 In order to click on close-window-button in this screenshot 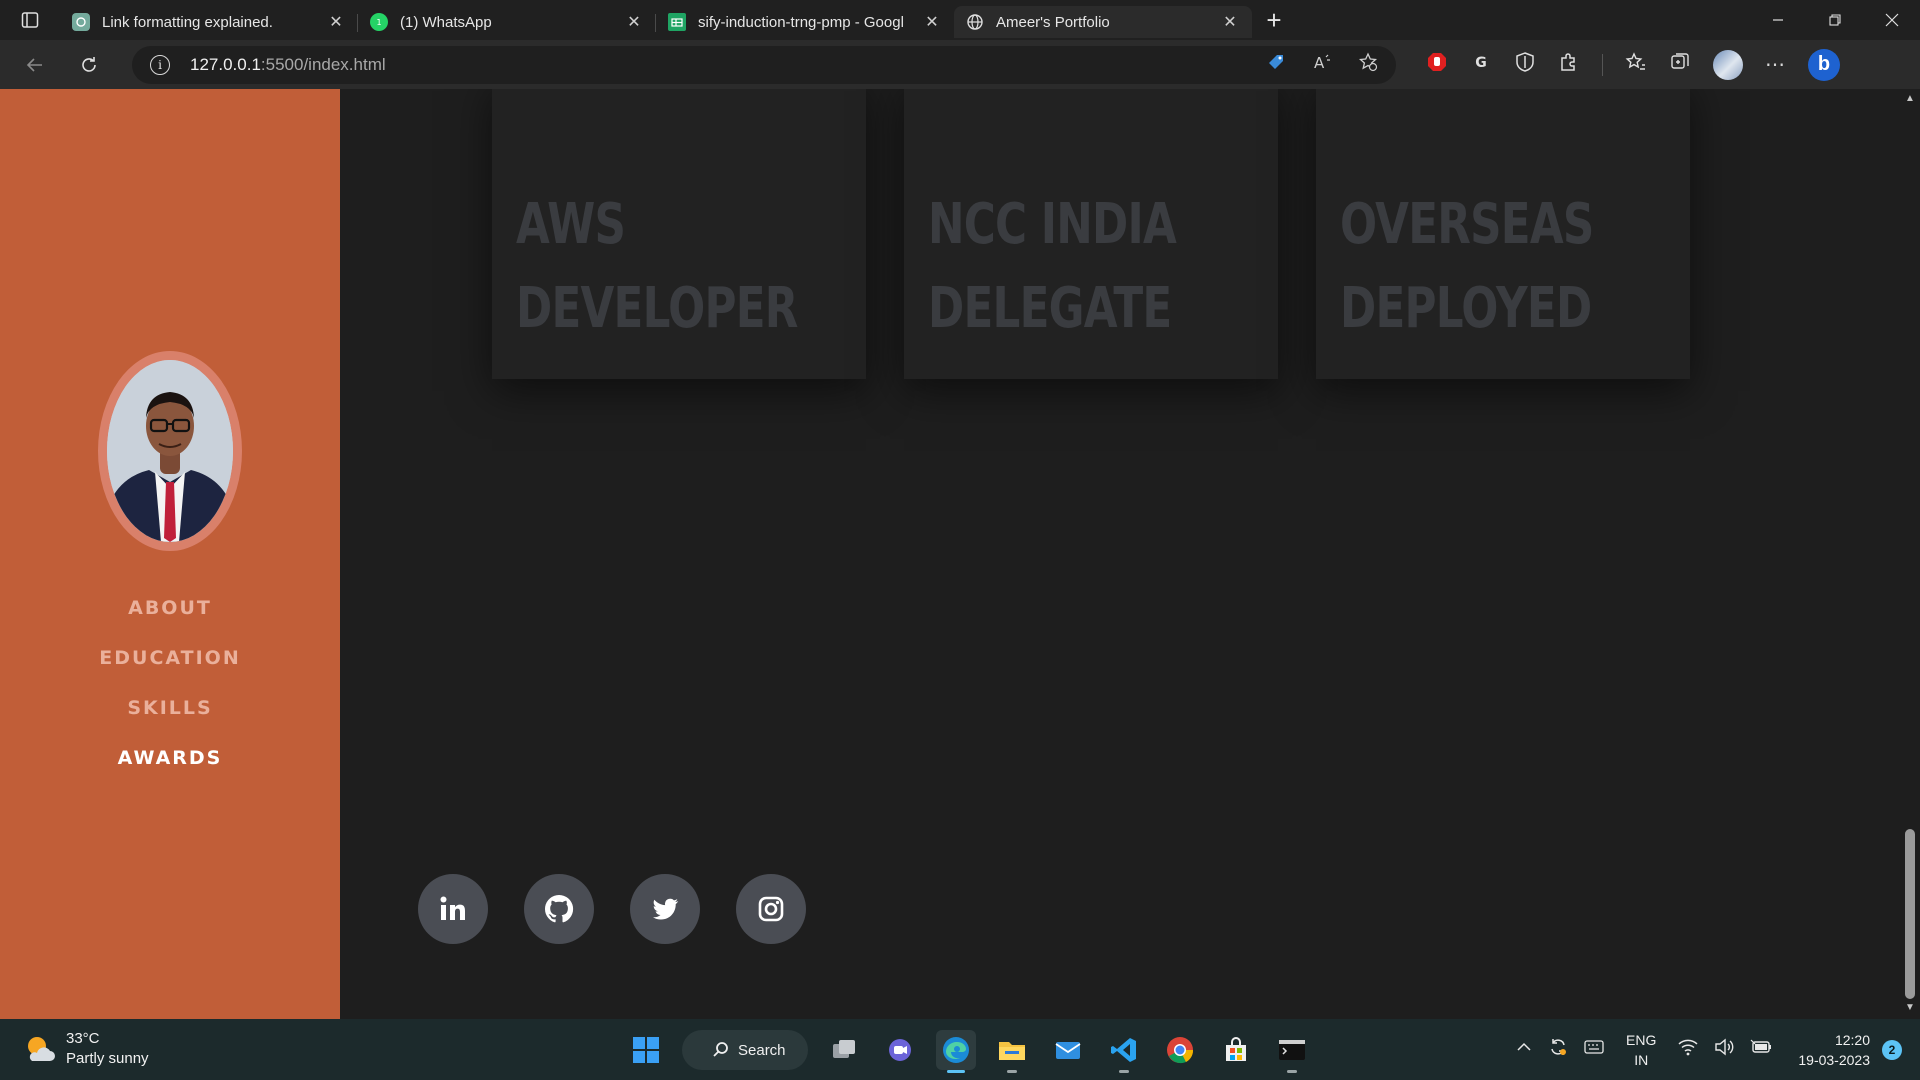, I will do `click(1891, 20)`.